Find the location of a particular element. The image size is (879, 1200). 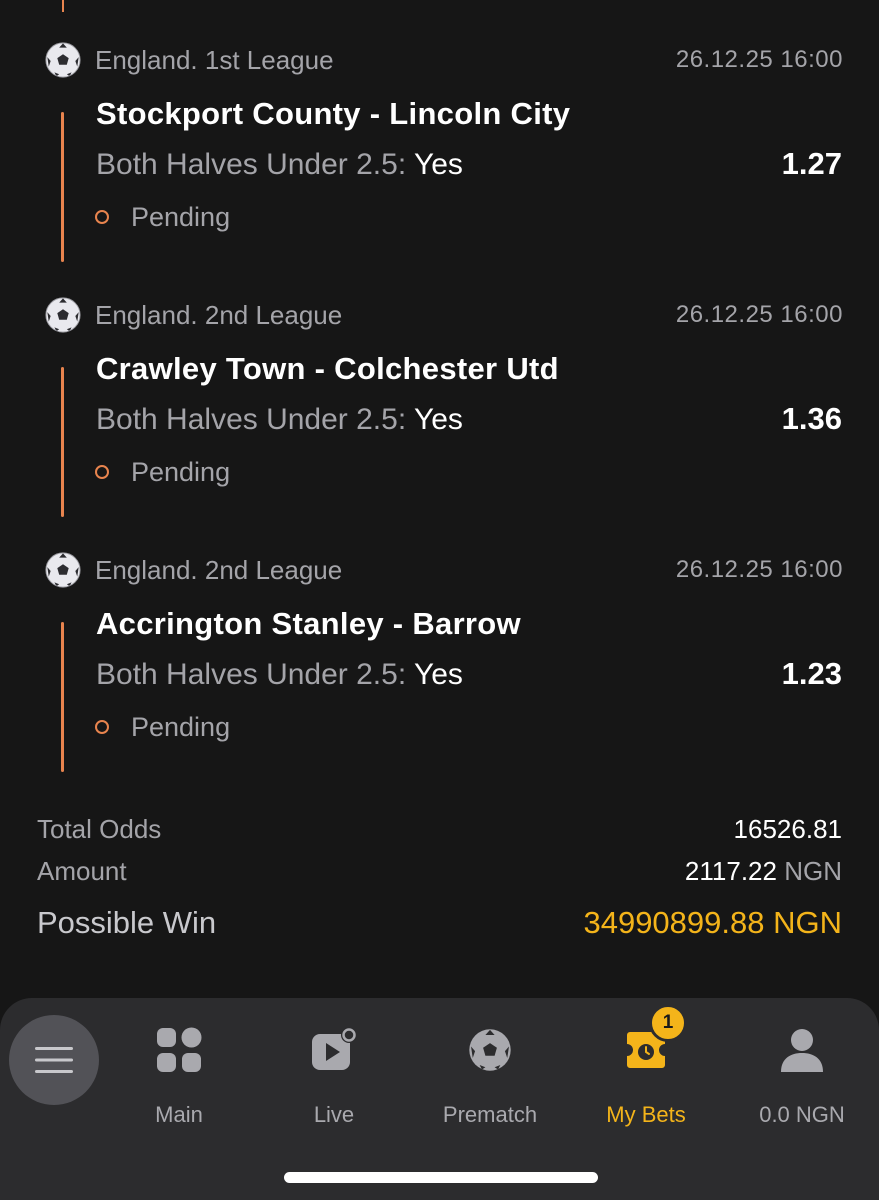

tab-live: Live is located at coordinates (334, 1074).